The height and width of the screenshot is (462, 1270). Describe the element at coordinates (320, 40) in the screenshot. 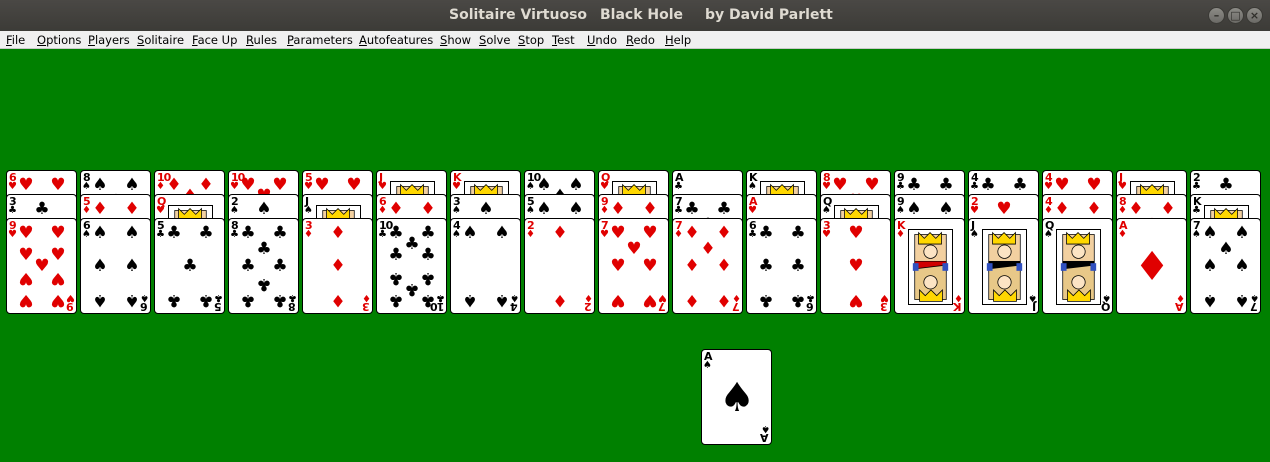

I see `menu-parameters: Parameters` at that location.